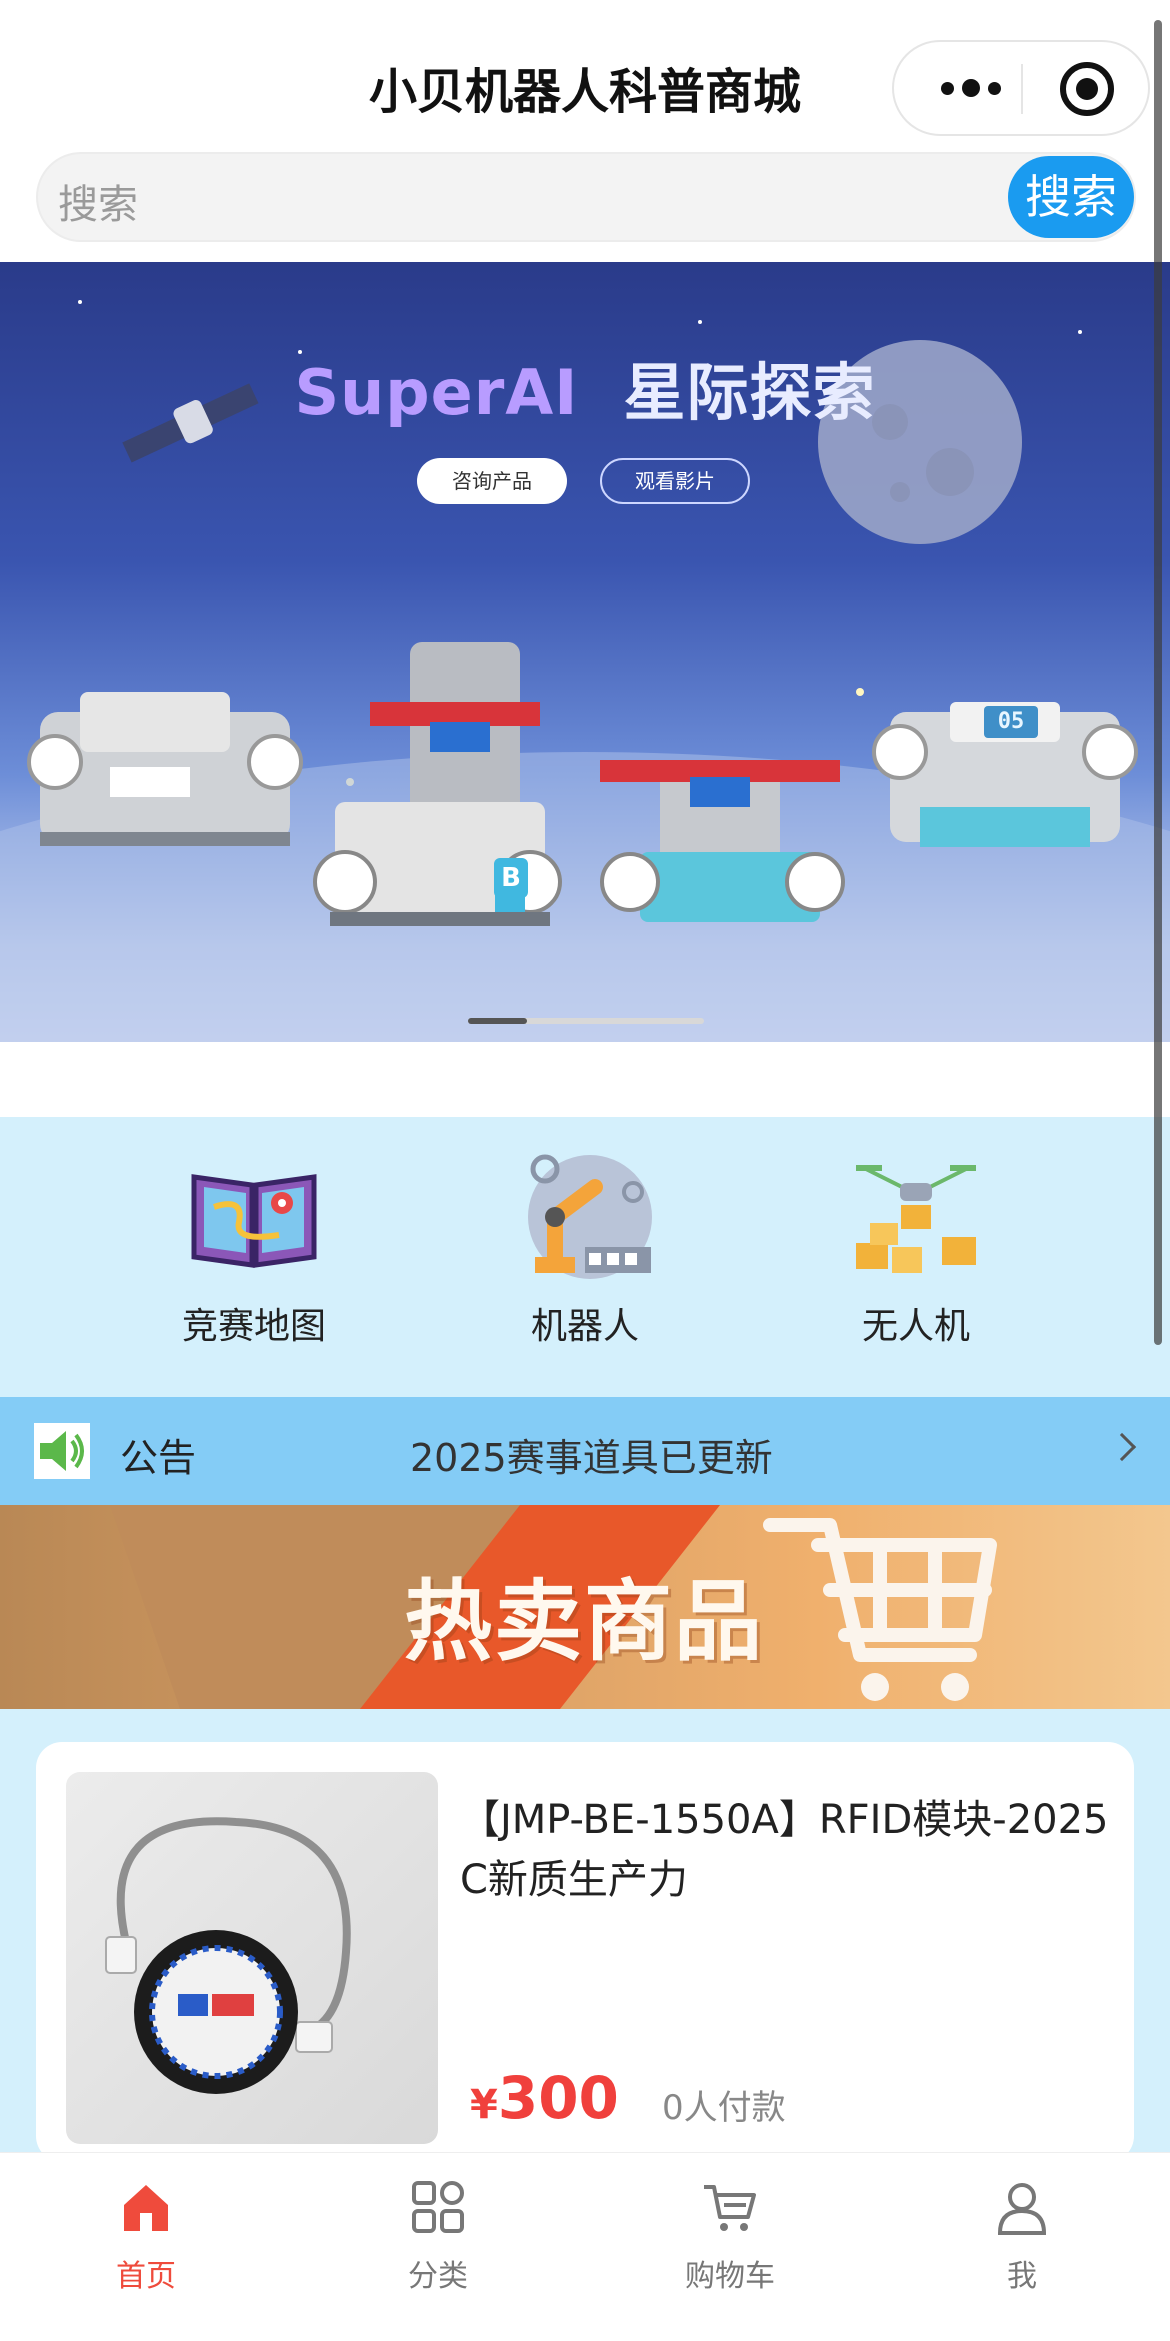 Image resolution: width=1170 pixels, height=2341 pixels. I want to click on cart-icon, so click(730, 2208).